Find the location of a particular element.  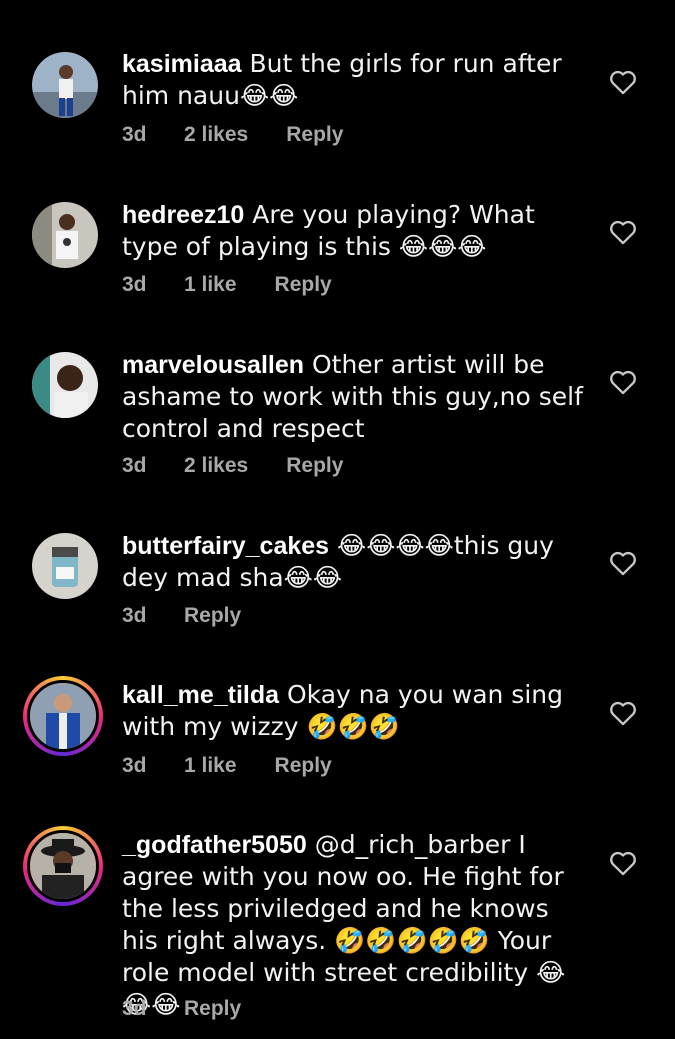

comment-username: kasimiaaa is located at coordinates (182, 64).